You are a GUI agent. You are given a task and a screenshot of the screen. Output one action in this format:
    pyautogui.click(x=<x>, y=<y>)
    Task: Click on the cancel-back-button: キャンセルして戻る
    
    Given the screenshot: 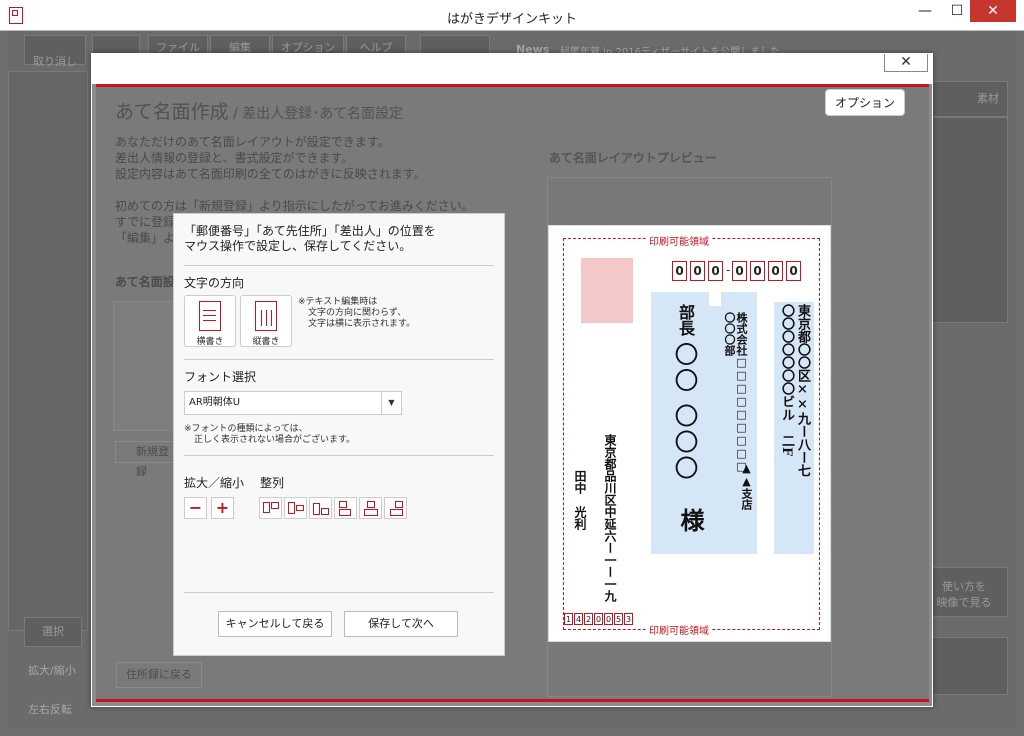 What is the action you would take?
    pyautogui.click(x=275, y=624)
    